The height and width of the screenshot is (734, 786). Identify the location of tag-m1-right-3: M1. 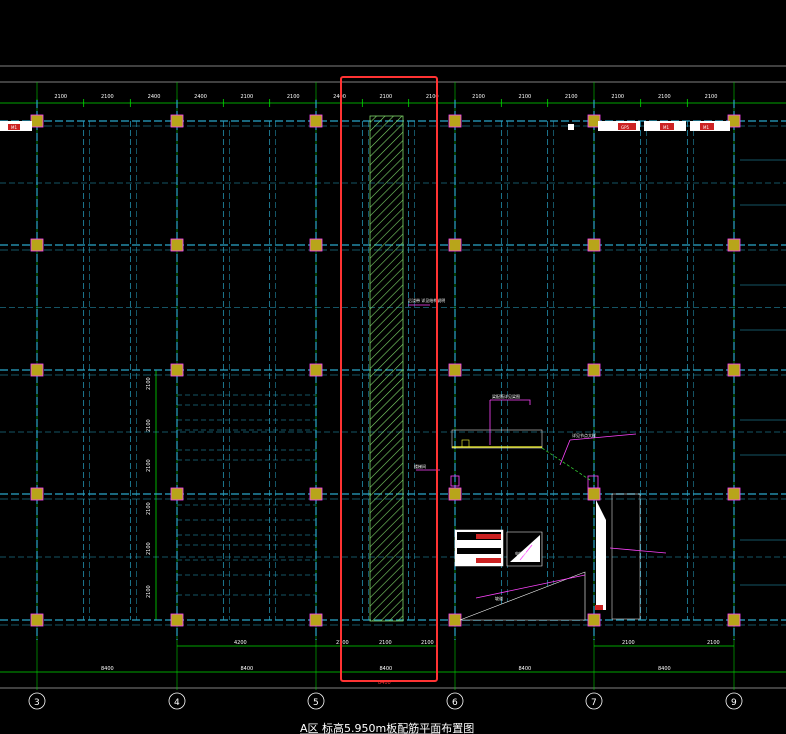
(706, 127).